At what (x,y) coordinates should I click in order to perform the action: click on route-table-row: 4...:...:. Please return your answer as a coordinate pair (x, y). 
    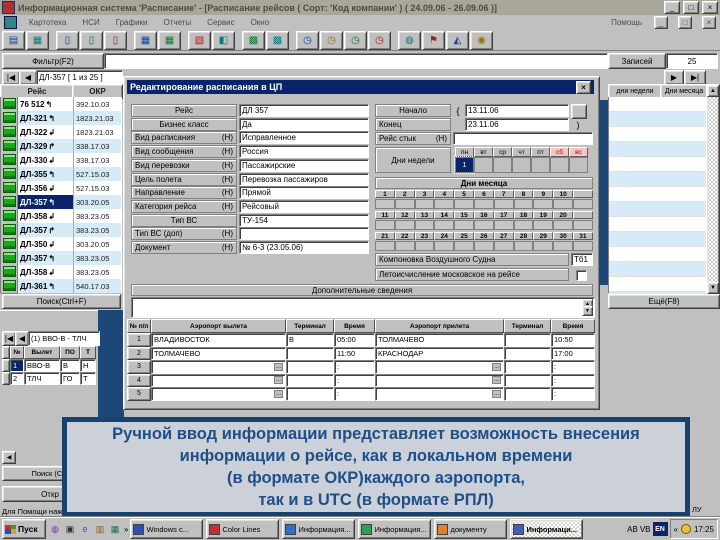
    Looking at the image, I should click on (361, 380).